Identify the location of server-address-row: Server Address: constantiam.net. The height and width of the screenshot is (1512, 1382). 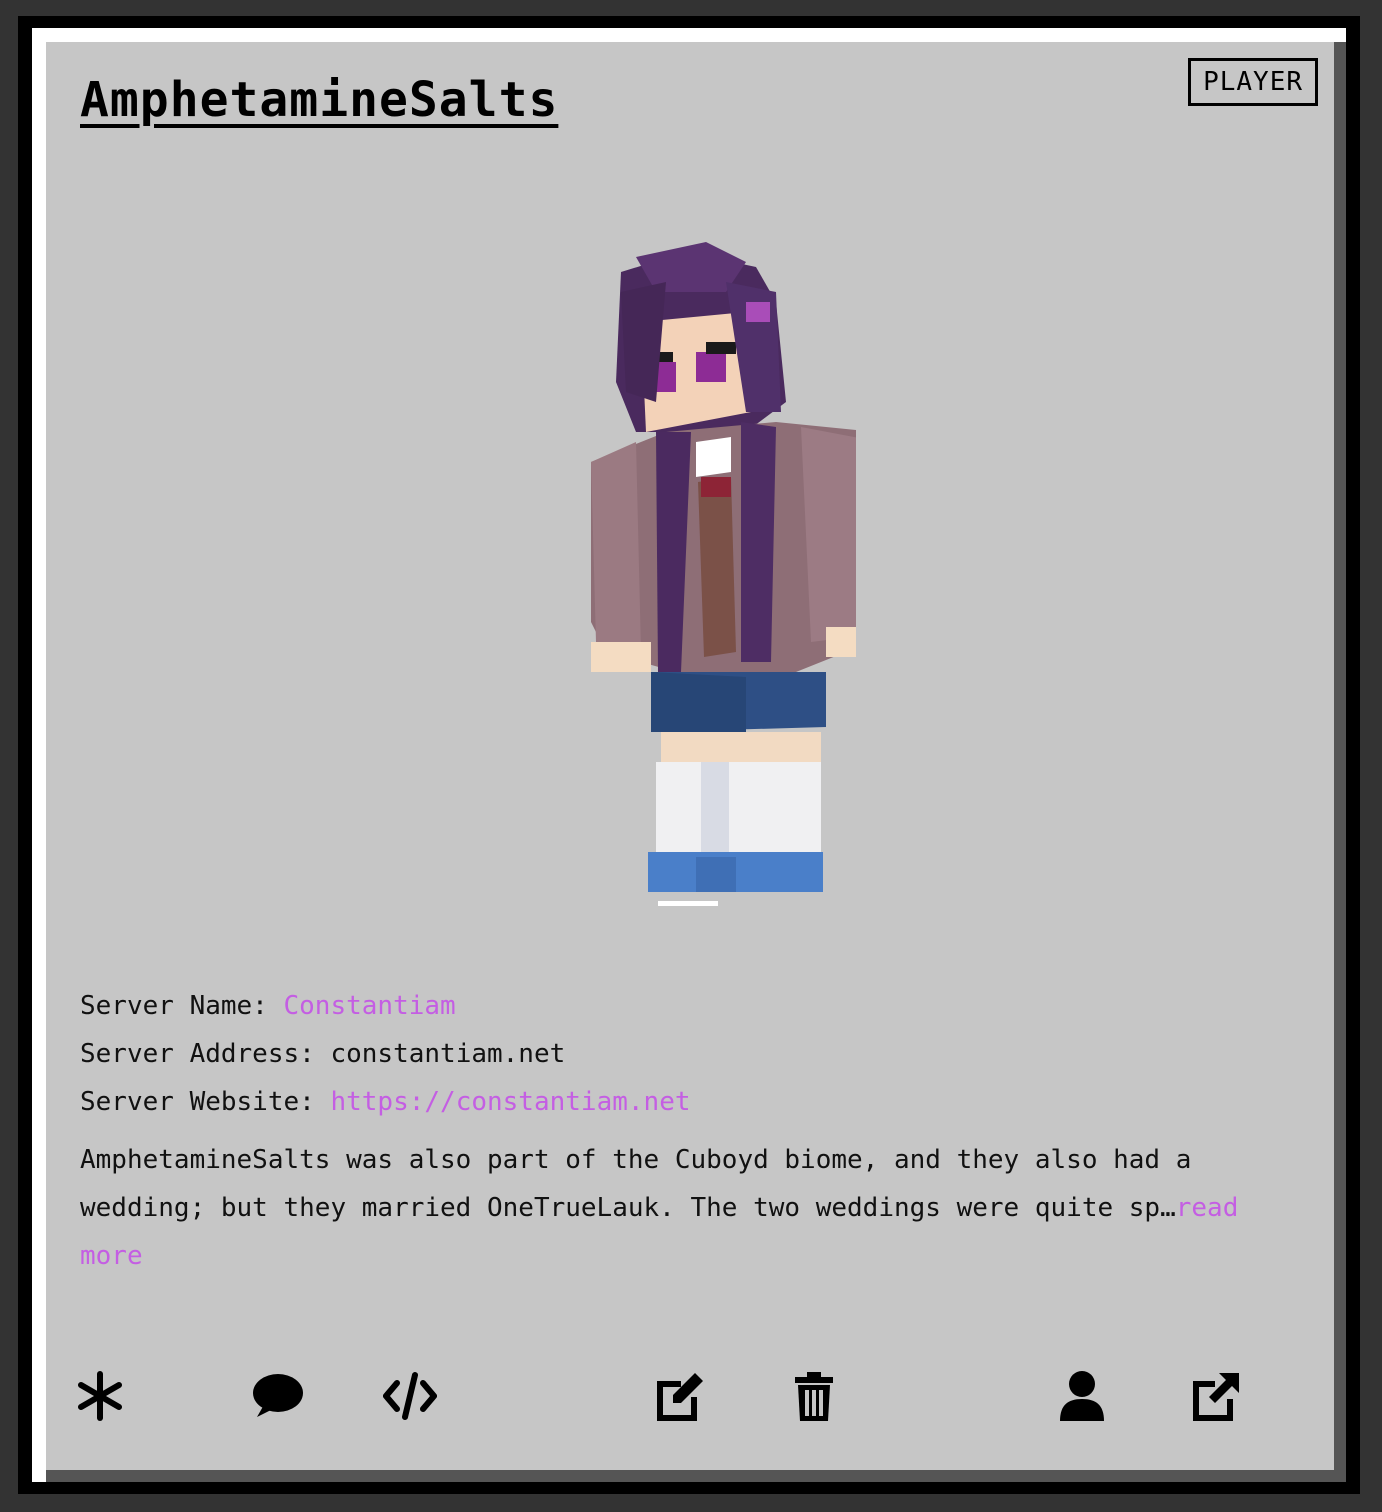
(385, 1054).